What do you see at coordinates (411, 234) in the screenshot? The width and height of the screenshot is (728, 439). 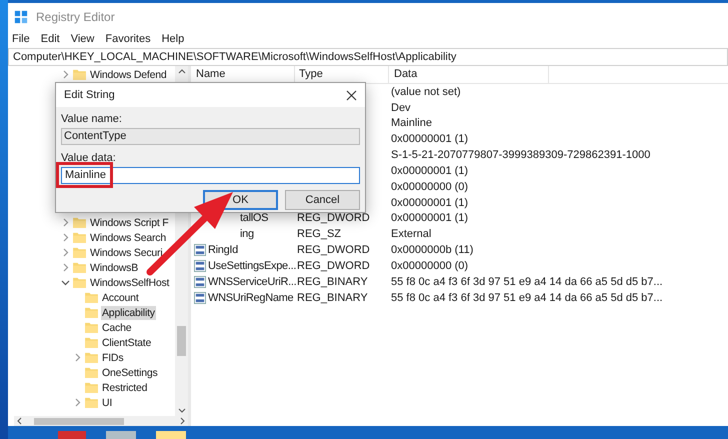 I see `value-data: External` at bounding box center [411, 234].